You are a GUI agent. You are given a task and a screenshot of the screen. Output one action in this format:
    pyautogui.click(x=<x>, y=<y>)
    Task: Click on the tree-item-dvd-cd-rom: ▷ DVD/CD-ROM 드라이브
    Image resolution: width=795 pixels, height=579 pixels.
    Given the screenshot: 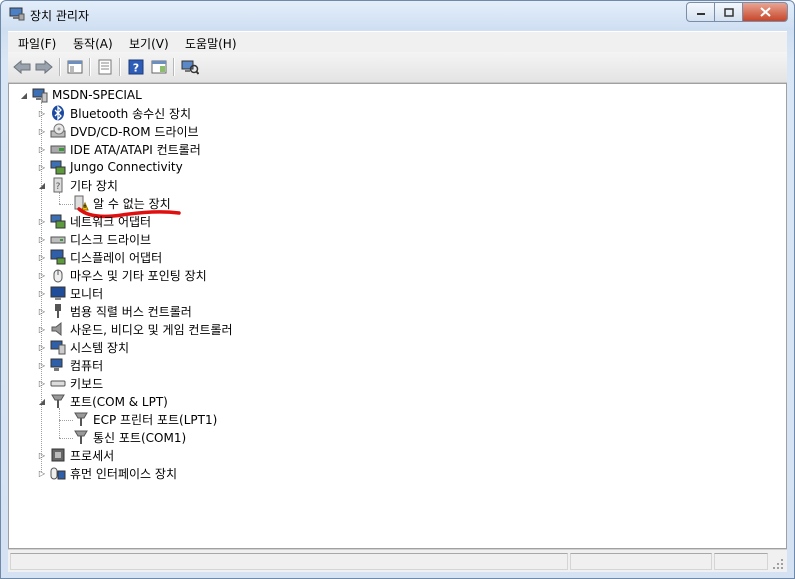 What is the action you would take?
    pyautogui.click(x=118, y=131)
    